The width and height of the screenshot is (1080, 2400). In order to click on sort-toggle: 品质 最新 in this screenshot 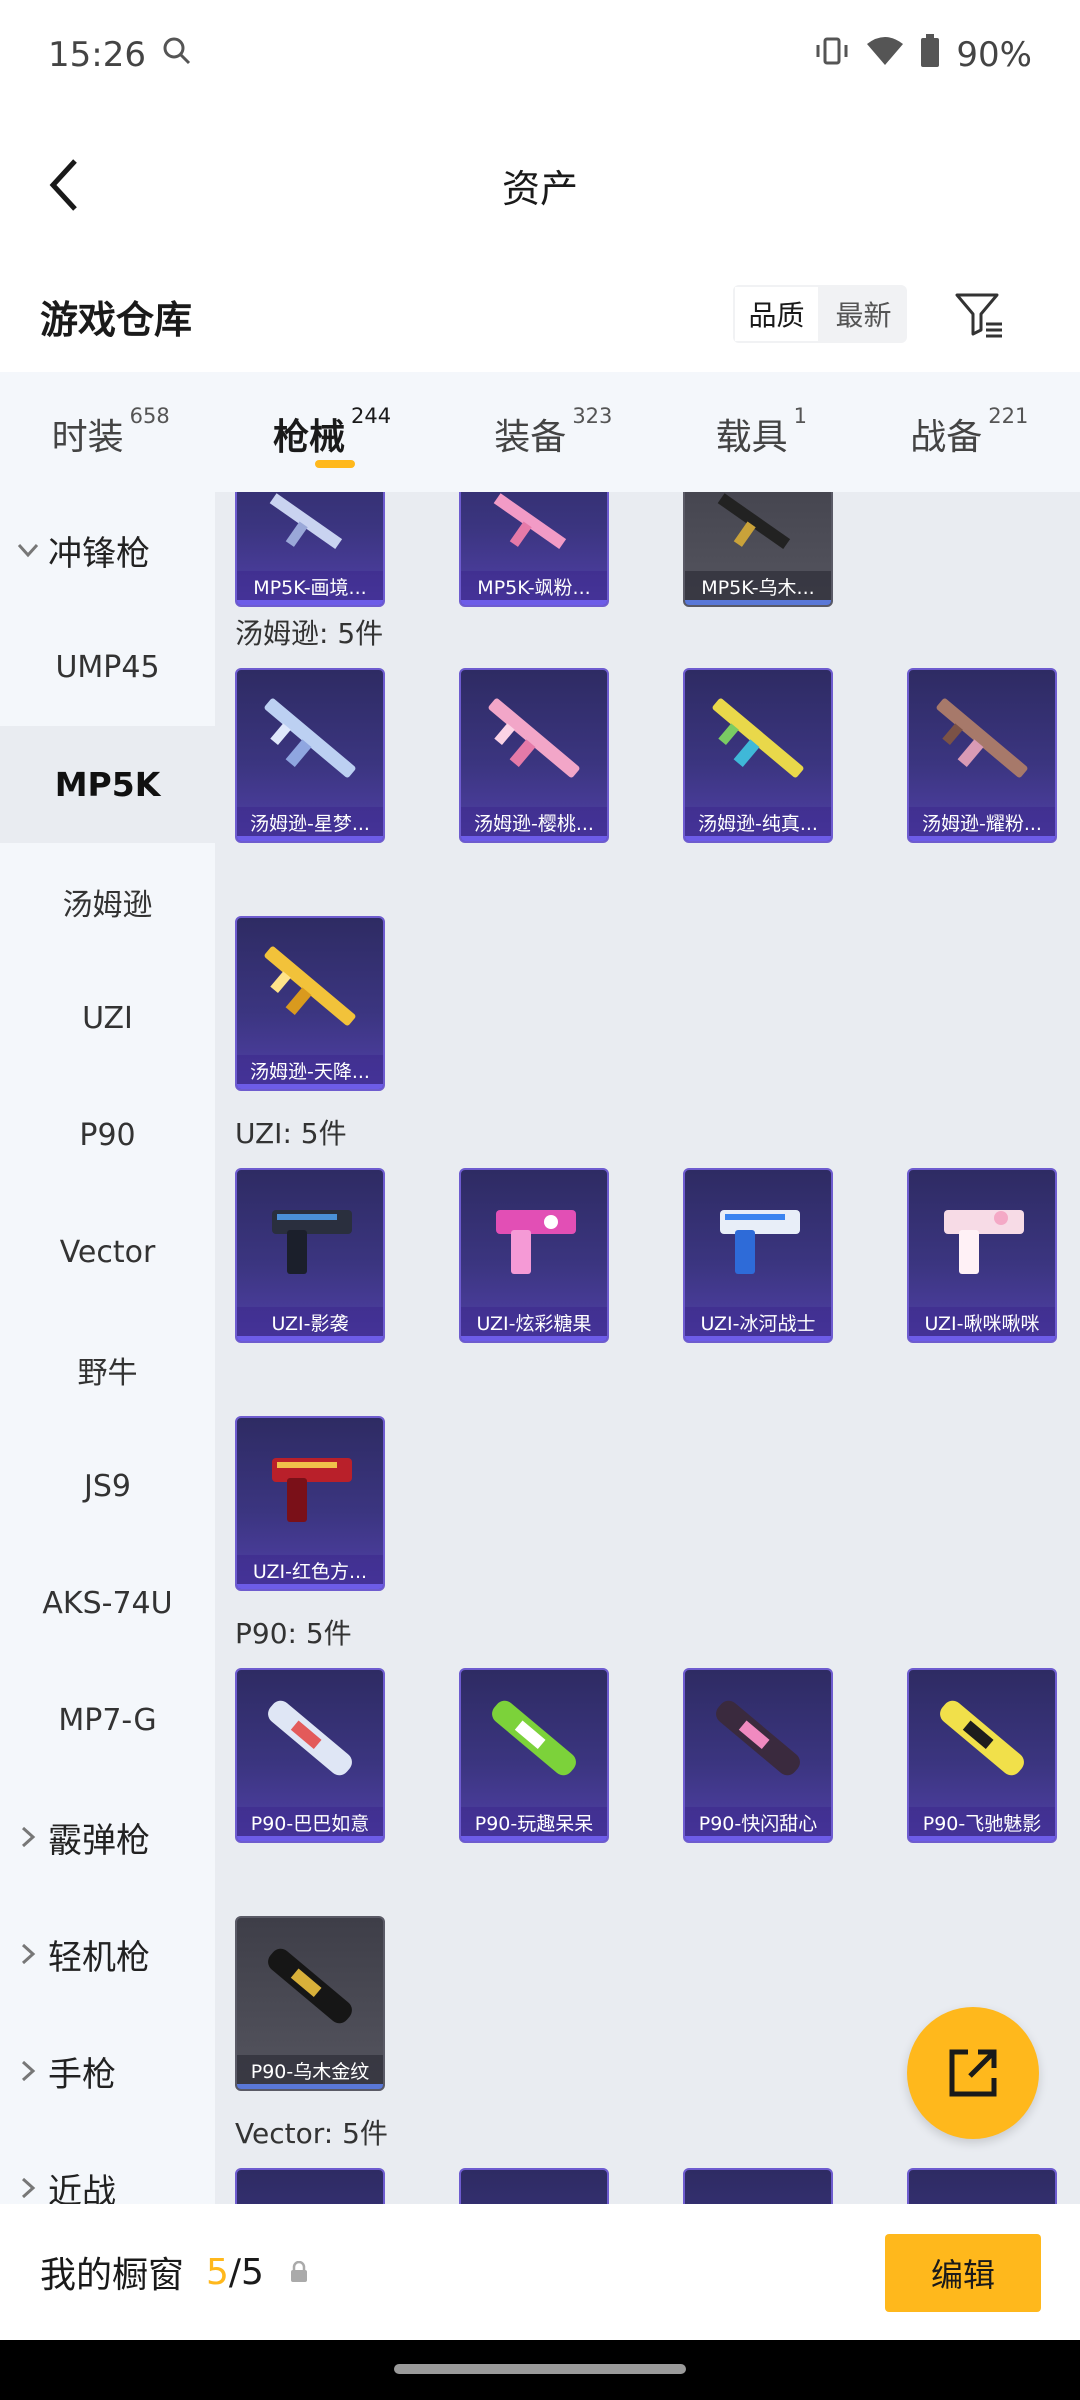, I will do `click(820, 314)`.